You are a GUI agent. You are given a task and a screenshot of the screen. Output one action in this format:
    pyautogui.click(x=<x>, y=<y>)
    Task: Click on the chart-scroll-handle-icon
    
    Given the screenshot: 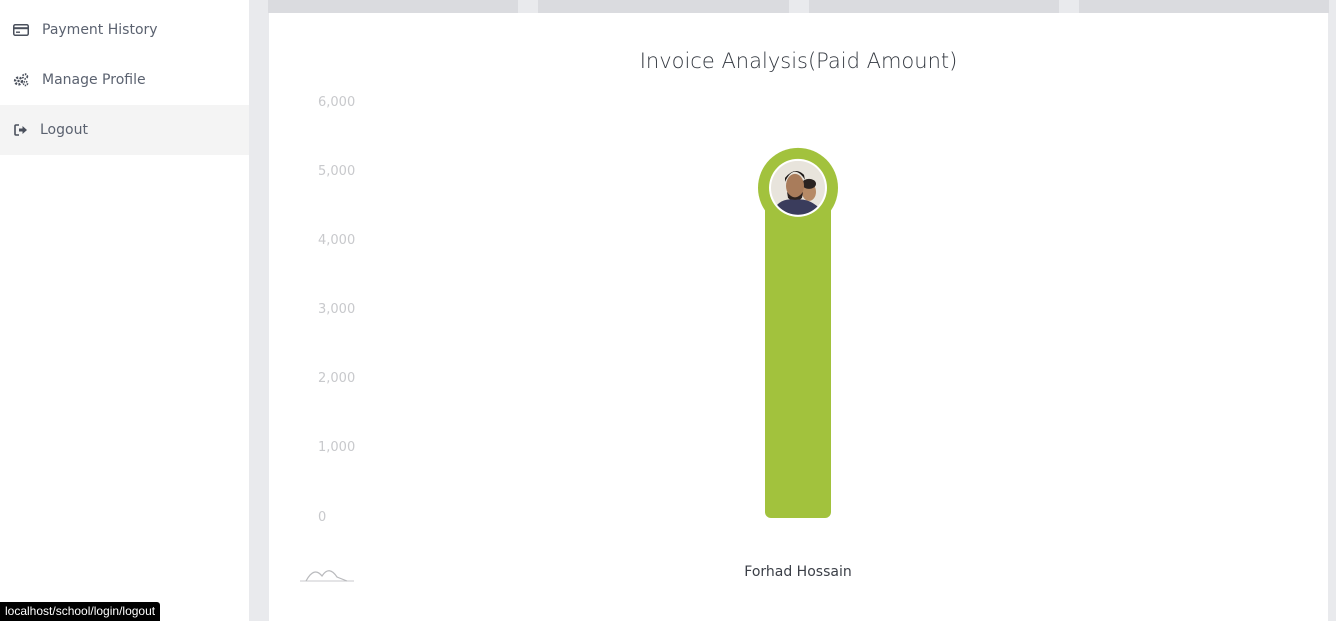 What is the action you would take?
    pyautogui.click(x=327, y=576)
    